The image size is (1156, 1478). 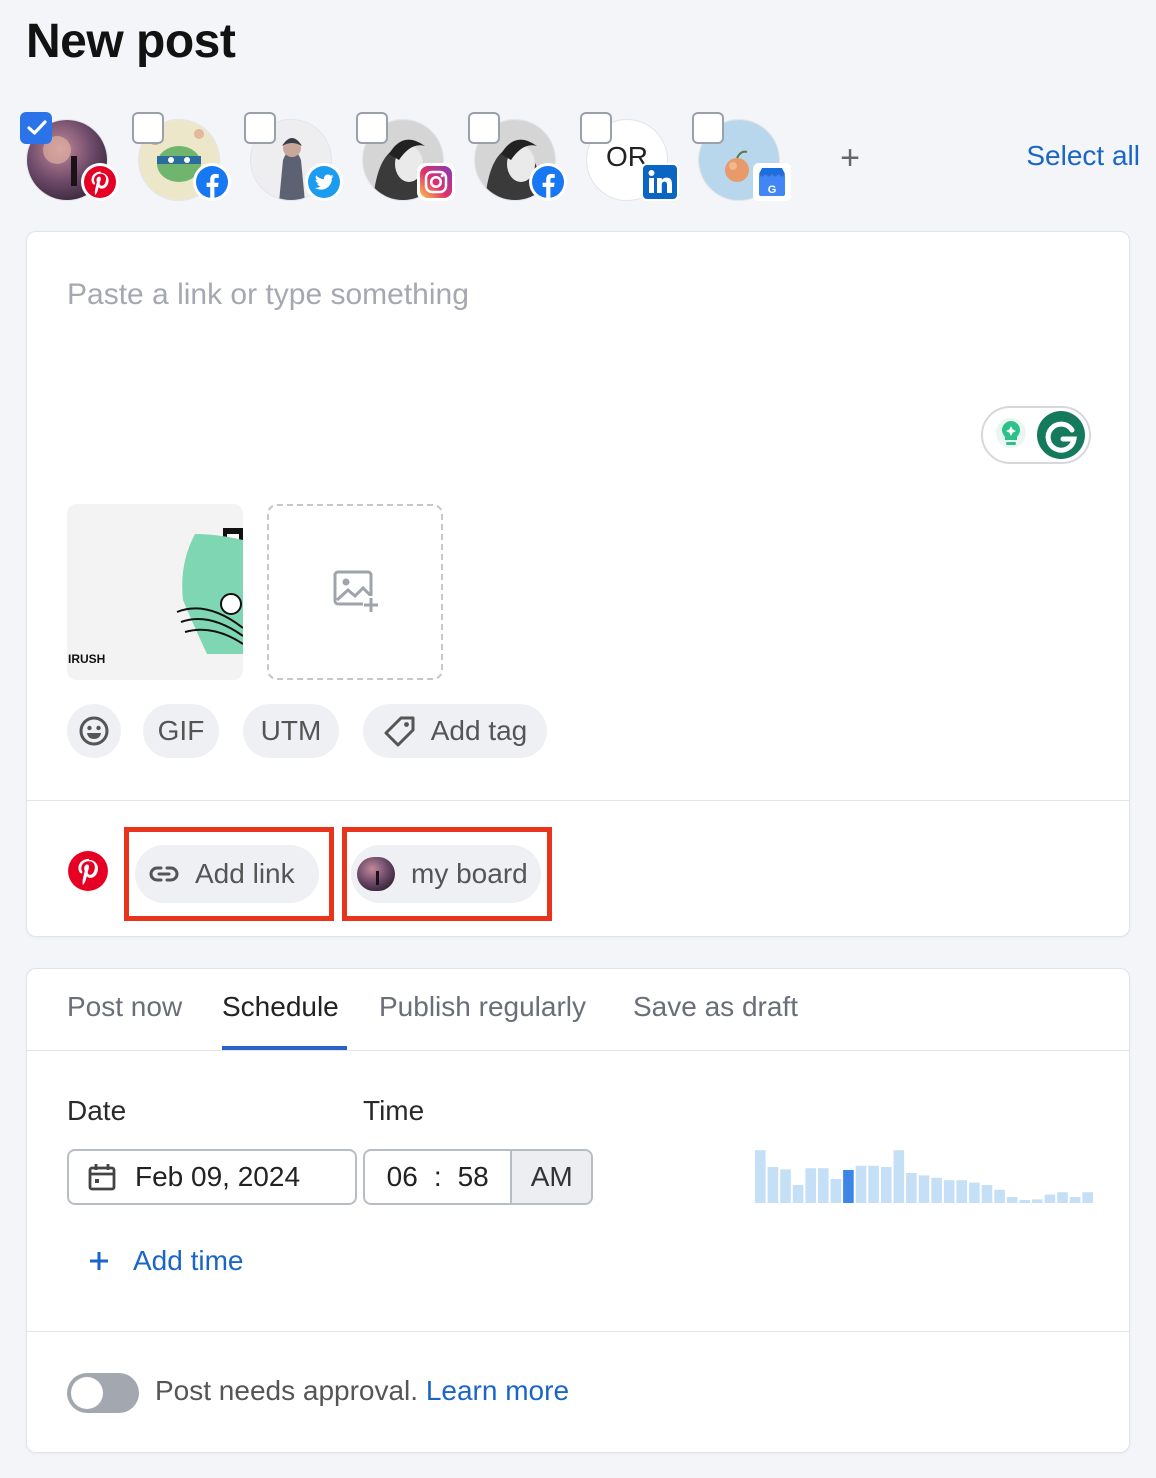 I want to click on add-tag-label: Add tag, so click(x=479, y=730).